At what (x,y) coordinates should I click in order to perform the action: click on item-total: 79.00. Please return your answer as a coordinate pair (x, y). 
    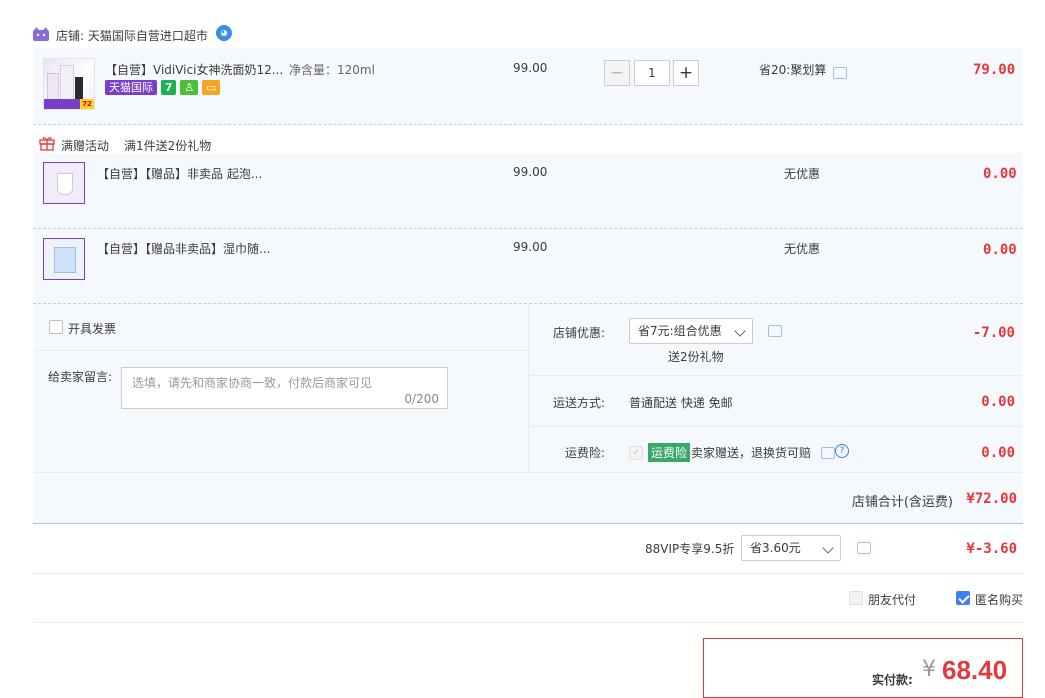
    Looking at the image, I should click on (994, 70).